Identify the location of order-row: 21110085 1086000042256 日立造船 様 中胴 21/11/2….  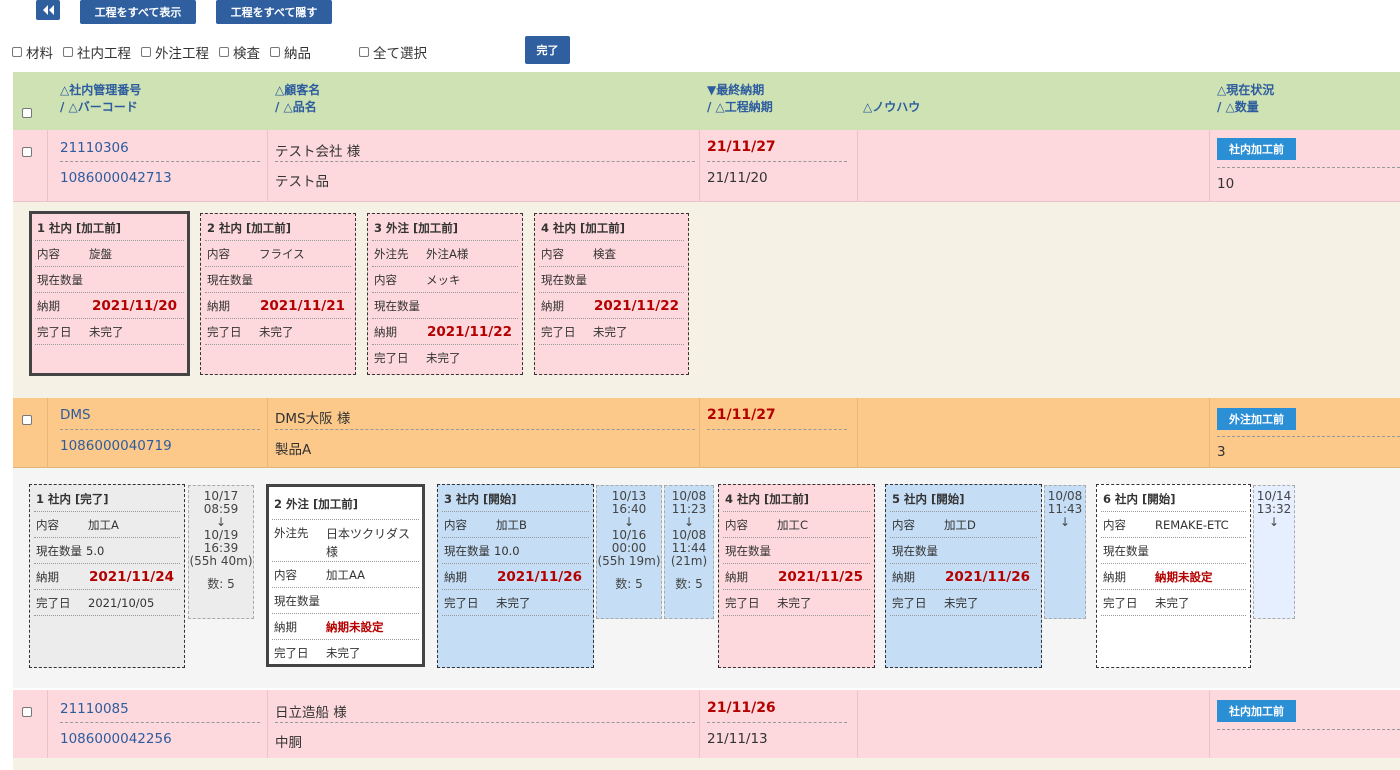
(706, 724).